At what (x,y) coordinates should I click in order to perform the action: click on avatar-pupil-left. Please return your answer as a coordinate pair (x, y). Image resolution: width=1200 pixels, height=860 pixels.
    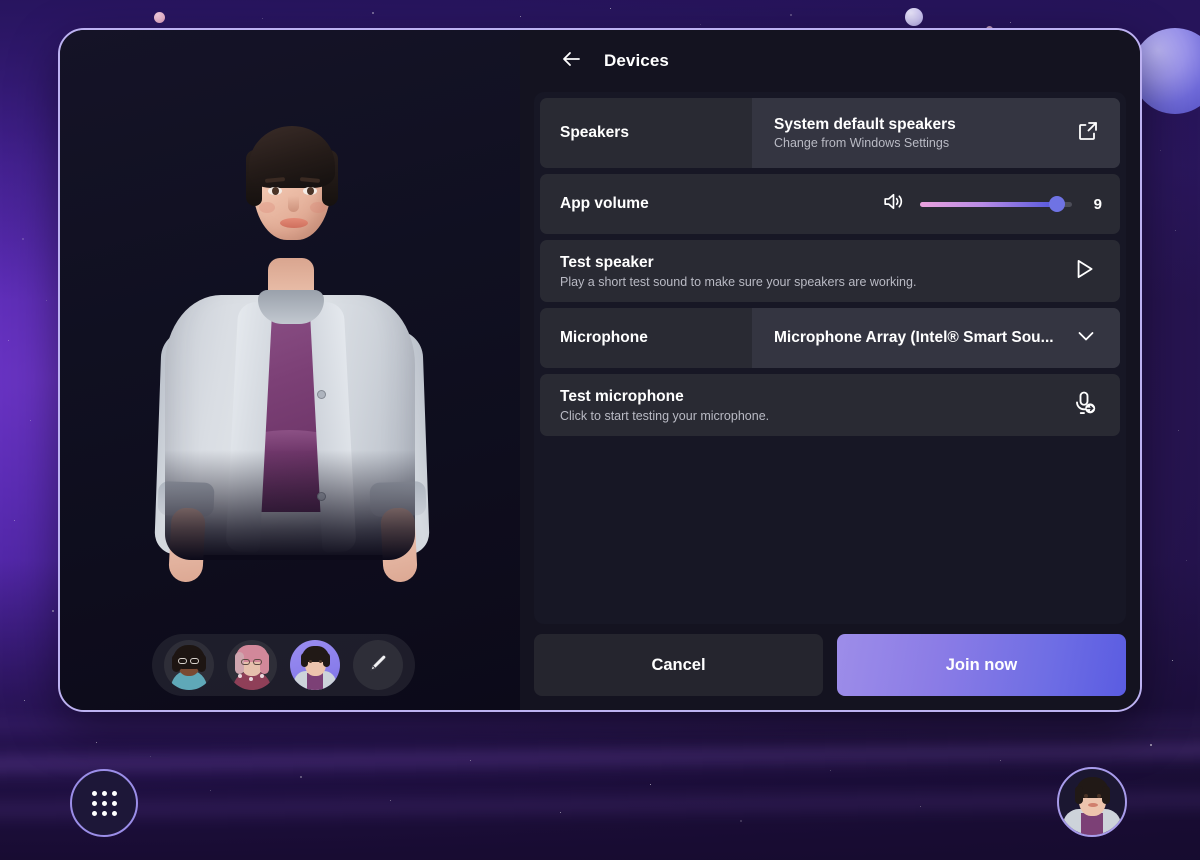
    Looking at the image, I should click on (275, 191).